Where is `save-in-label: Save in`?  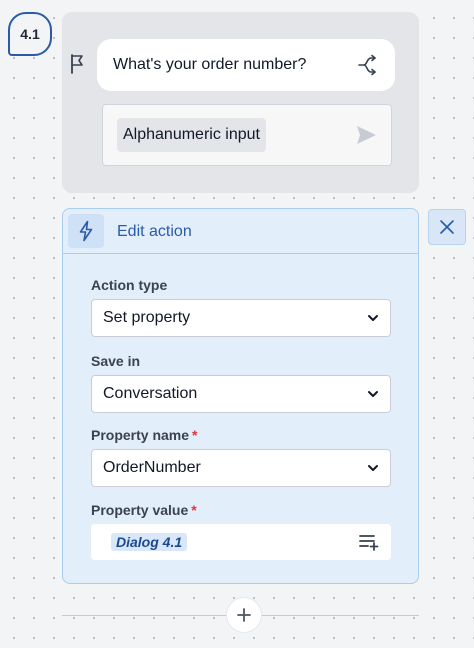
save-in-label: Save in is located at coordinates (116, 361).